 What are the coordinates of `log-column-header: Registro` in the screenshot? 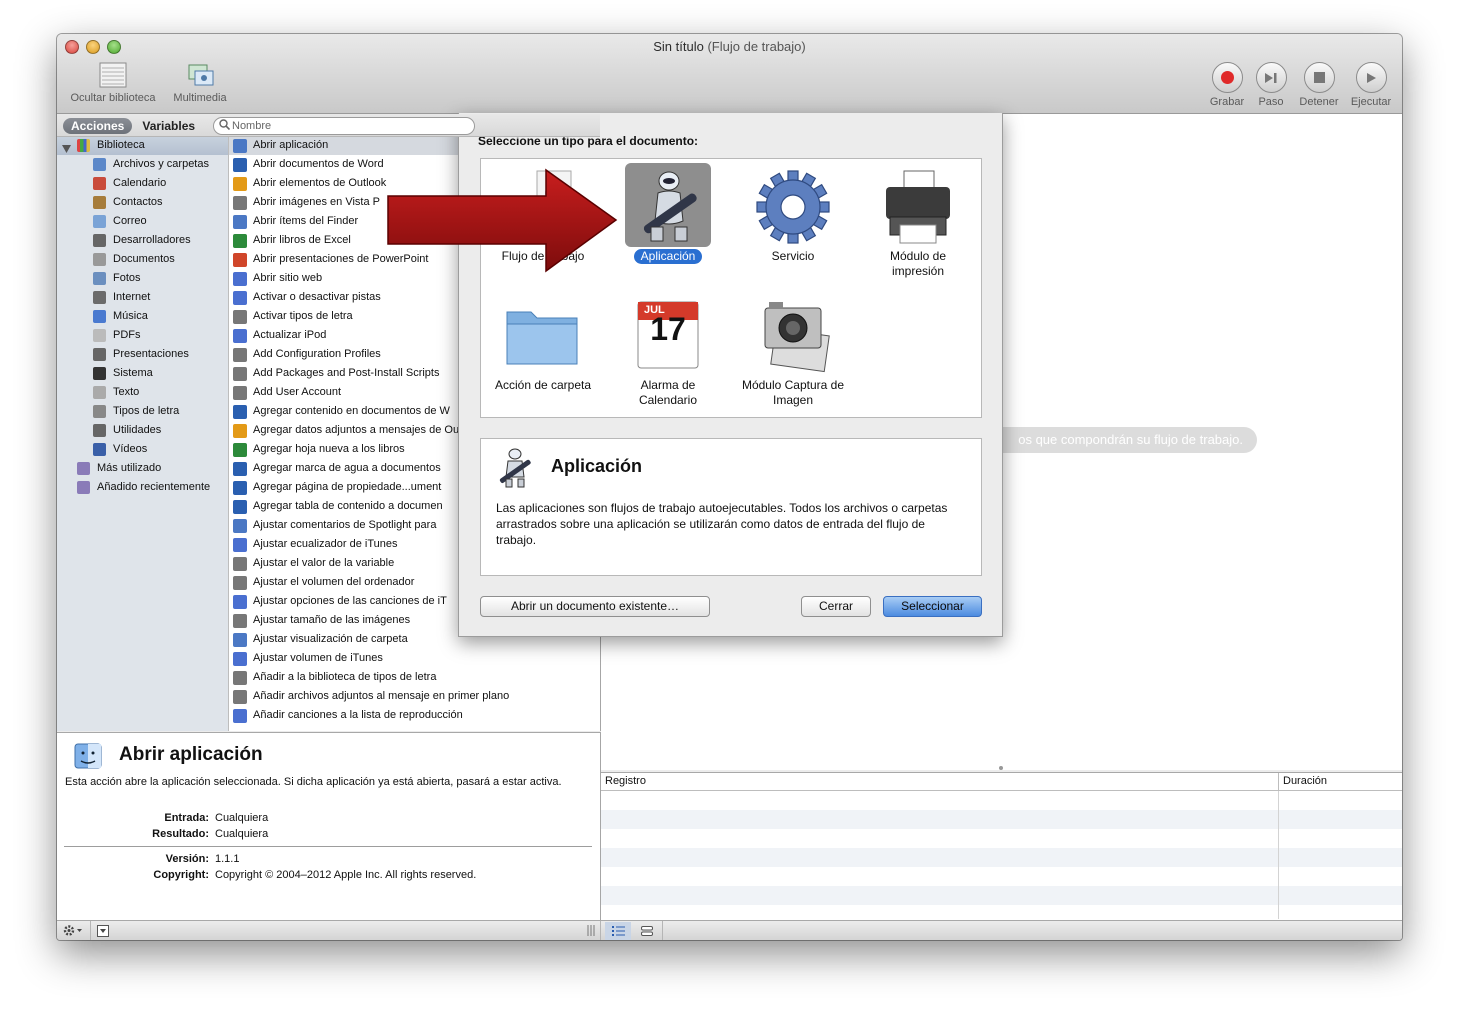 It's located at (625, 781).